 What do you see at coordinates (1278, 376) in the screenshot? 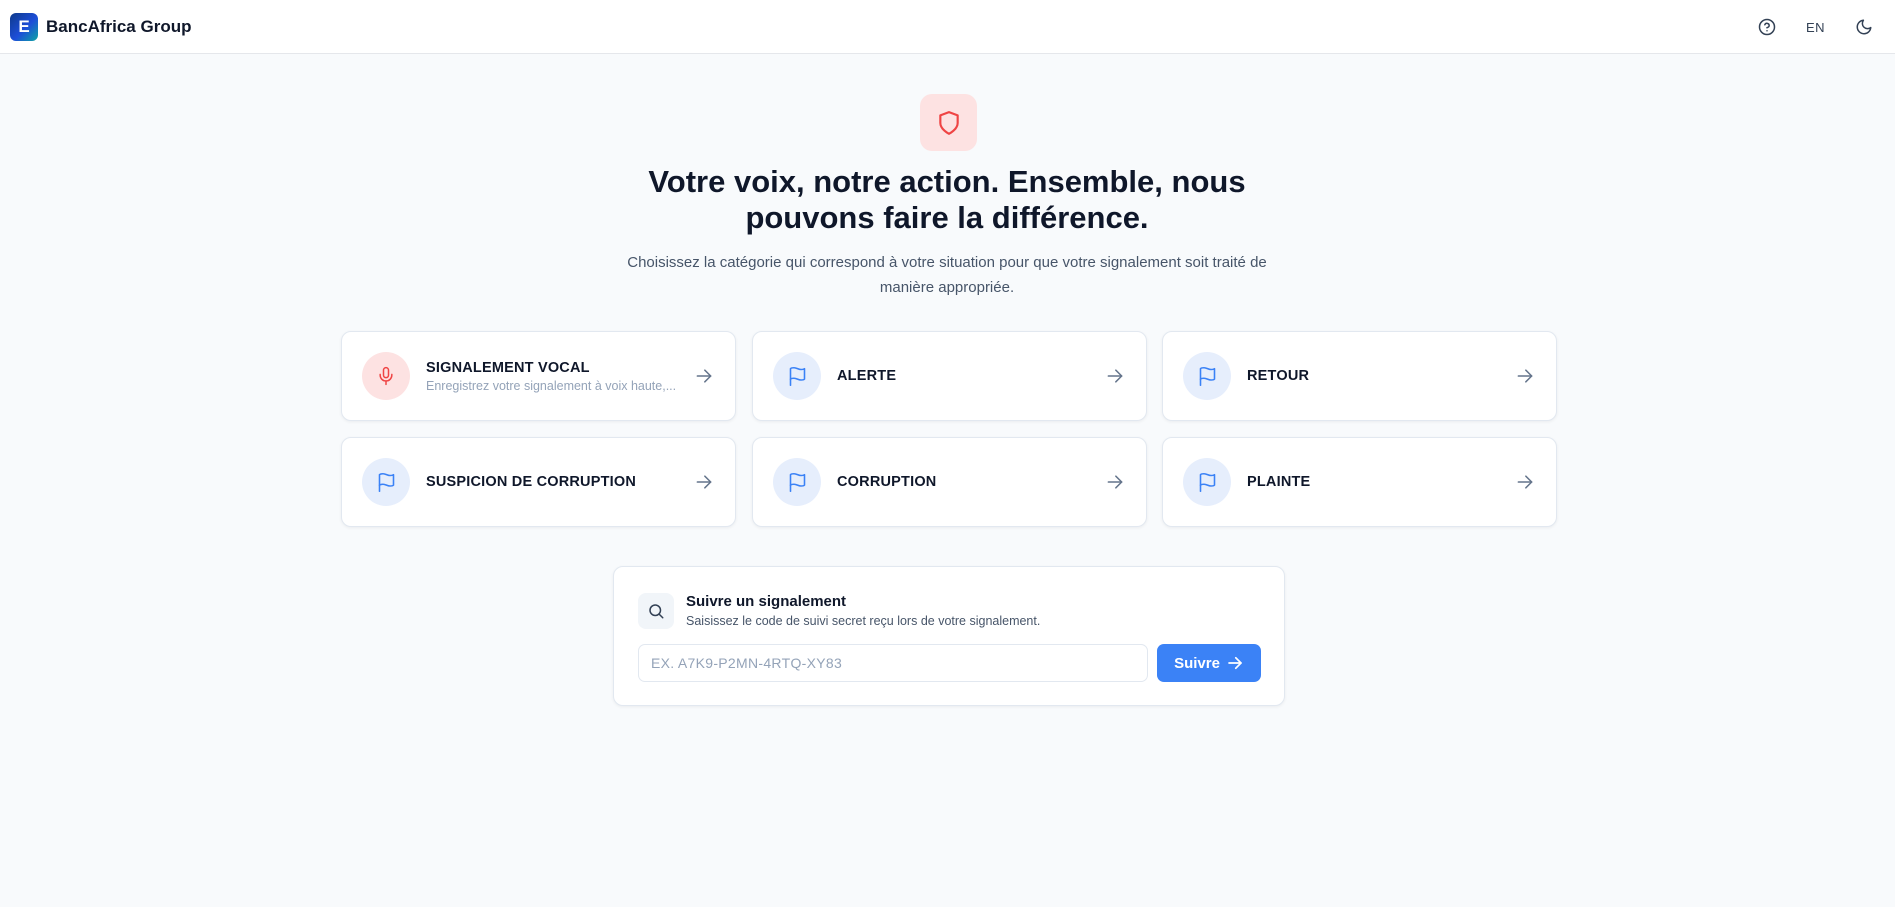
I see `category-label: RETOUR` at bounding box center [1278, 376].